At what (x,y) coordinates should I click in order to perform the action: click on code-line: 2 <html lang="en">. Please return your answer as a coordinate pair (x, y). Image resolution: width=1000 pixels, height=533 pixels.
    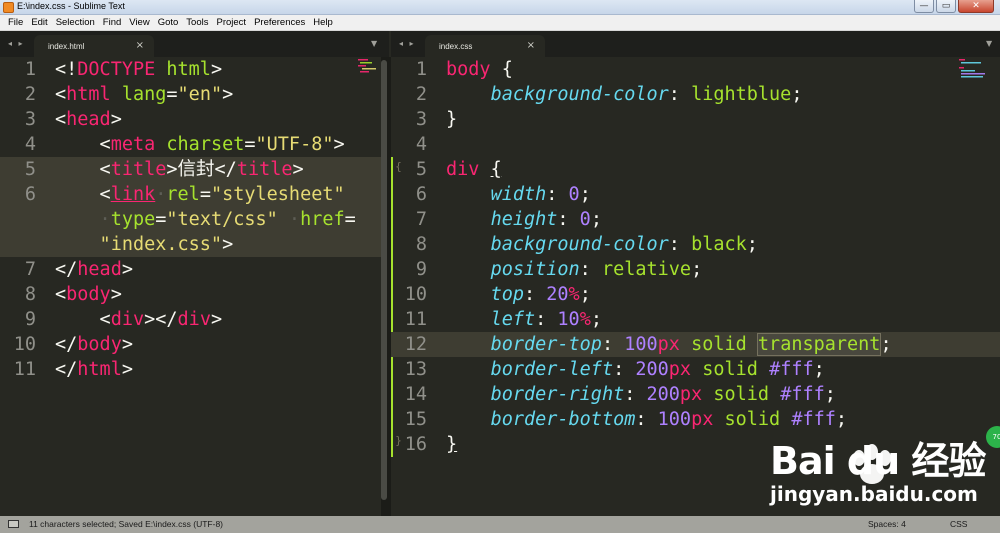
    Looking at the image, I should click on (190, 94).